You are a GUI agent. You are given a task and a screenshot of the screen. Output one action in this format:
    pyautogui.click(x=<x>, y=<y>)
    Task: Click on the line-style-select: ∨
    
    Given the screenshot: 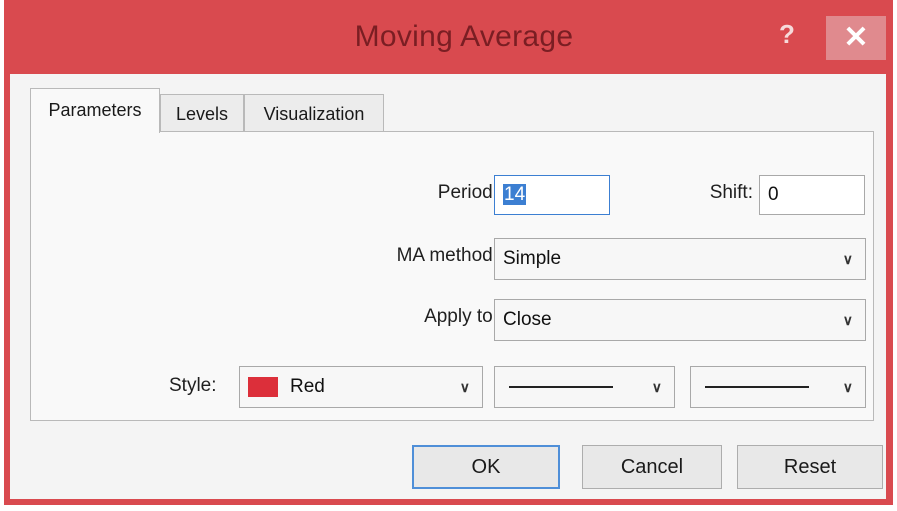 What is the action you would take?
    pyautogui.click(x=584, y=387)
    